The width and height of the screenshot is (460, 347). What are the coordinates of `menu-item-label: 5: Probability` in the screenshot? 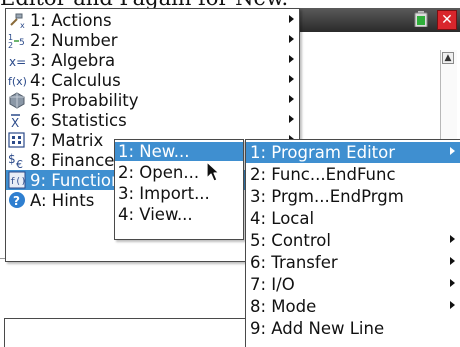 It's located at (84, 100).